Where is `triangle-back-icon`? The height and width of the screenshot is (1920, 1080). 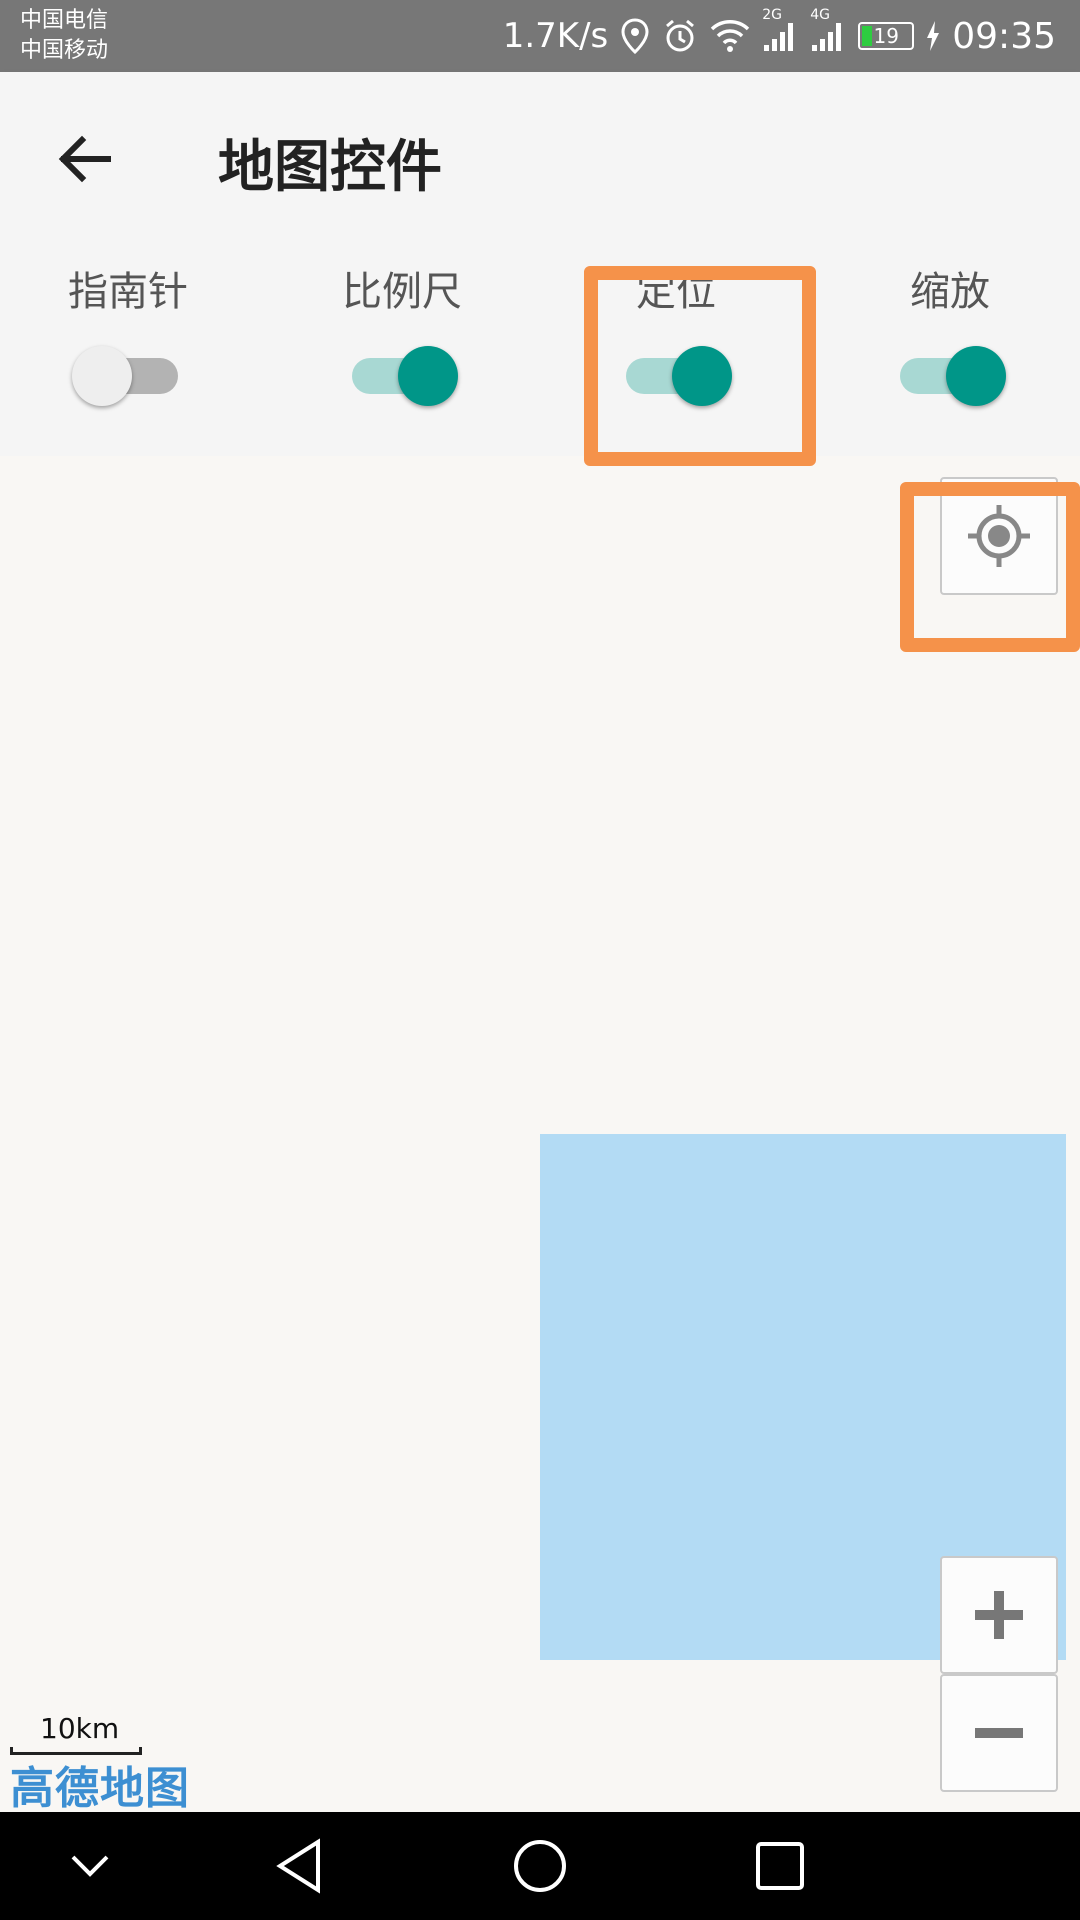 triangle-back-icon is located at coordinates (298, 1866).